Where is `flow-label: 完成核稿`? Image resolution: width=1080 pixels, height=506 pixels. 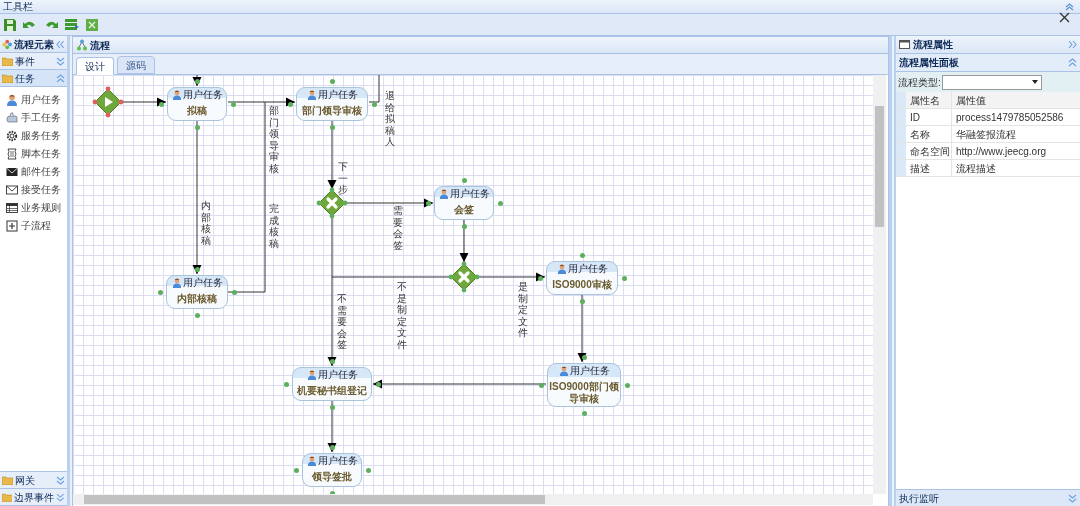 flow-label: 完成核稿 is located at coordinates (274, 226).